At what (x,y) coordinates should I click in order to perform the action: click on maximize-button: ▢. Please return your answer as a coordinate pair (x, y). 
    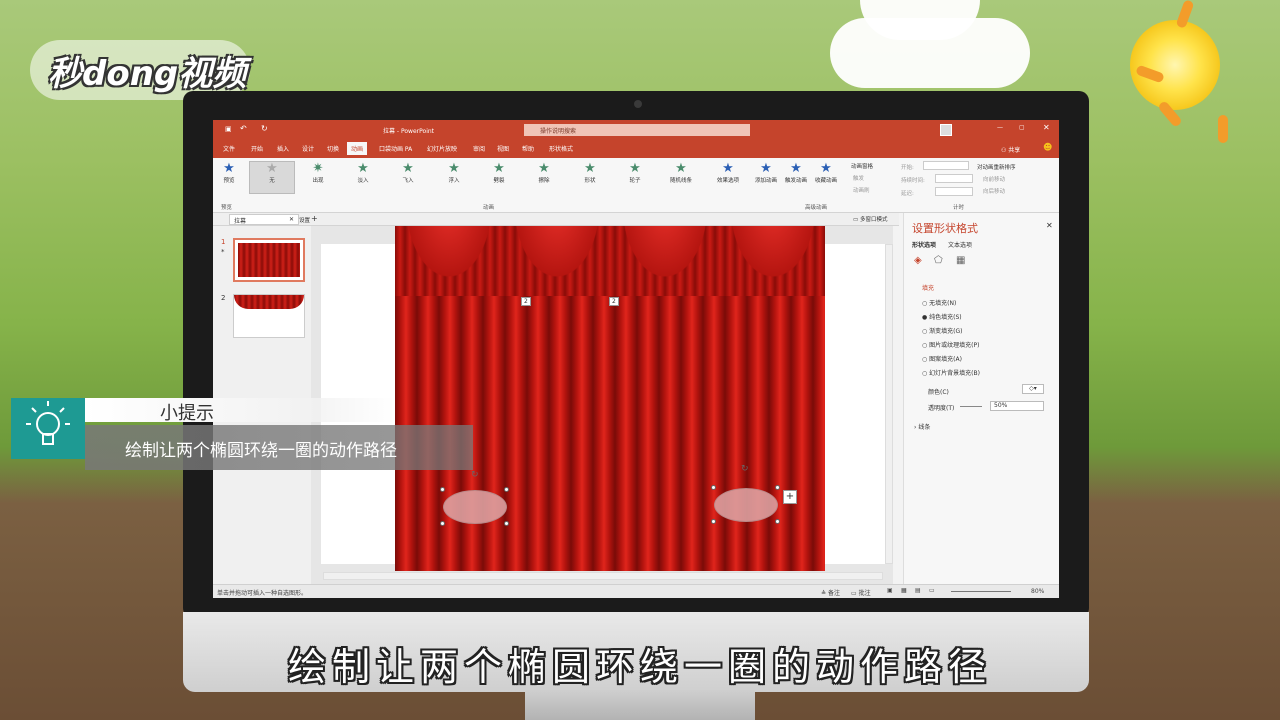
    Looking at the image, I should click on (1022, 127).